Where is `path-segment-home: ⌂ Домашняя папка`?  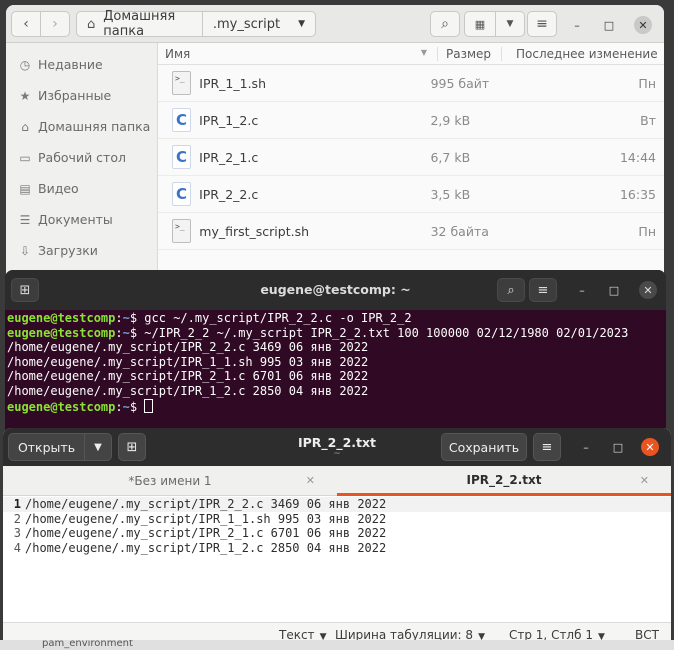 path-segment-home: ⌂ Домашняя папка is located at coordinates (140, 24).